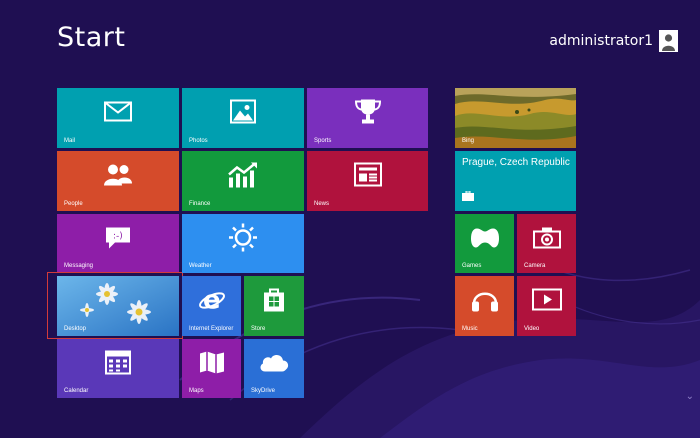 The image size is (700, 438). What do you see at coordinates (546, 302) in the screenshot?
I see `video-play-icon` at bounding box center [546, 302].